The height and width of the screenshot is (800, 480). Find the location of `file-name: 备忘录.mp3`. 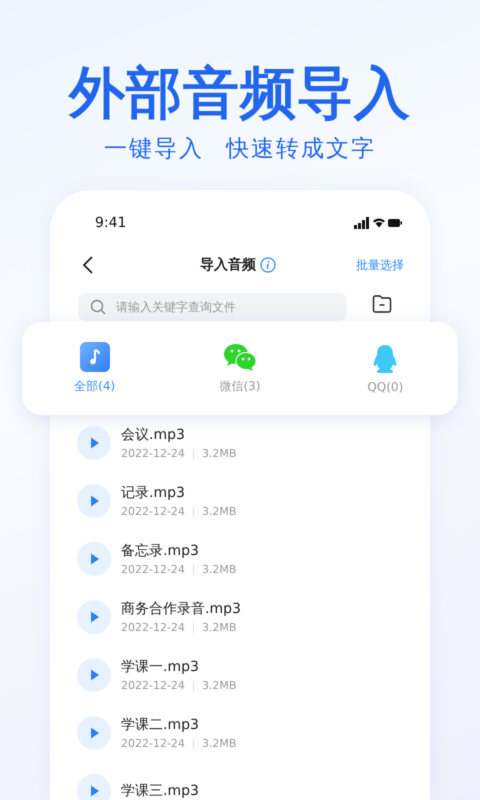

file-name: 备忘录.mp3 is located at coordinates (160, 551).